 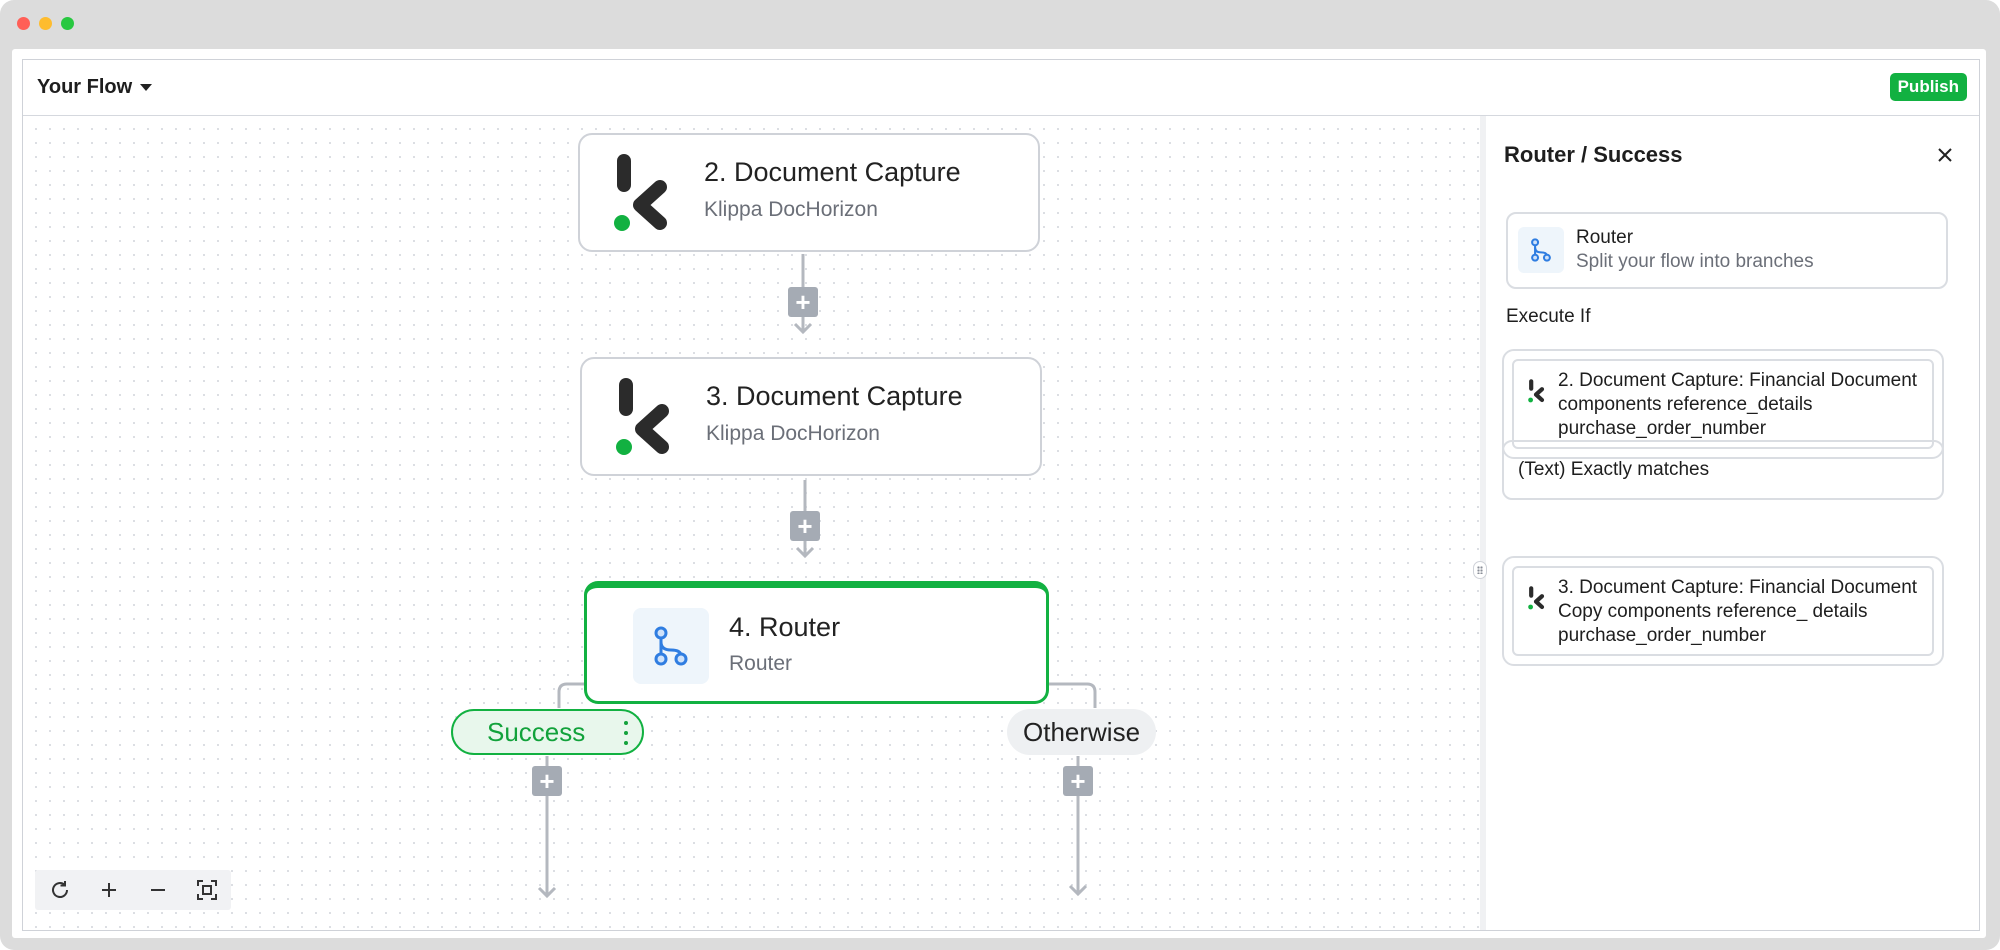 I want to click on flow-title-dropdown: Your Flow, so click(x=95, y=87).